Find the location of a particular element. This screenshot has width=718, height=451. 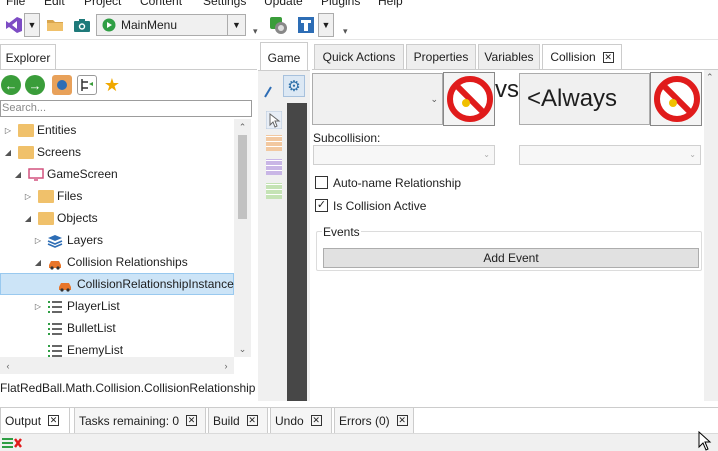

second-object-no-collision-icon is located at coordinates (676, 99).